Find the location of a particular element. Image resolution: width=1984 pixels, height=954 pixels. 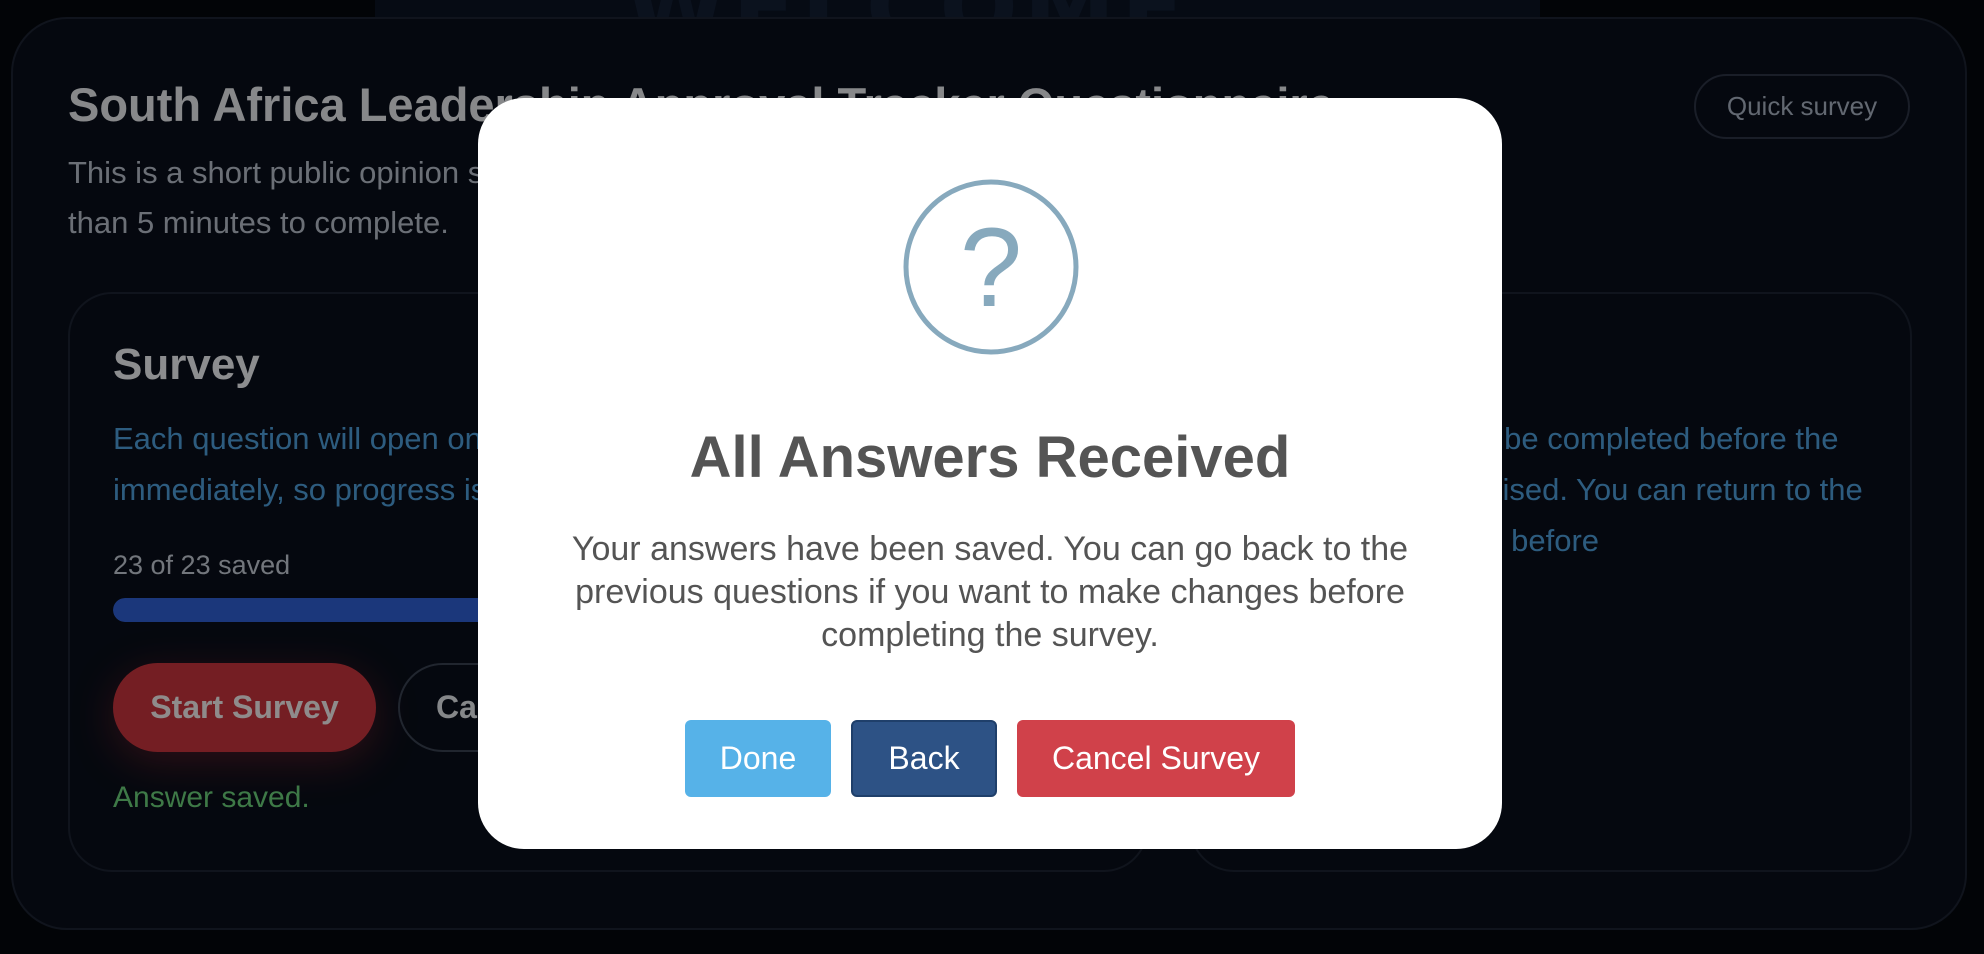

done-button: Done is located at coordinates (758, 758).